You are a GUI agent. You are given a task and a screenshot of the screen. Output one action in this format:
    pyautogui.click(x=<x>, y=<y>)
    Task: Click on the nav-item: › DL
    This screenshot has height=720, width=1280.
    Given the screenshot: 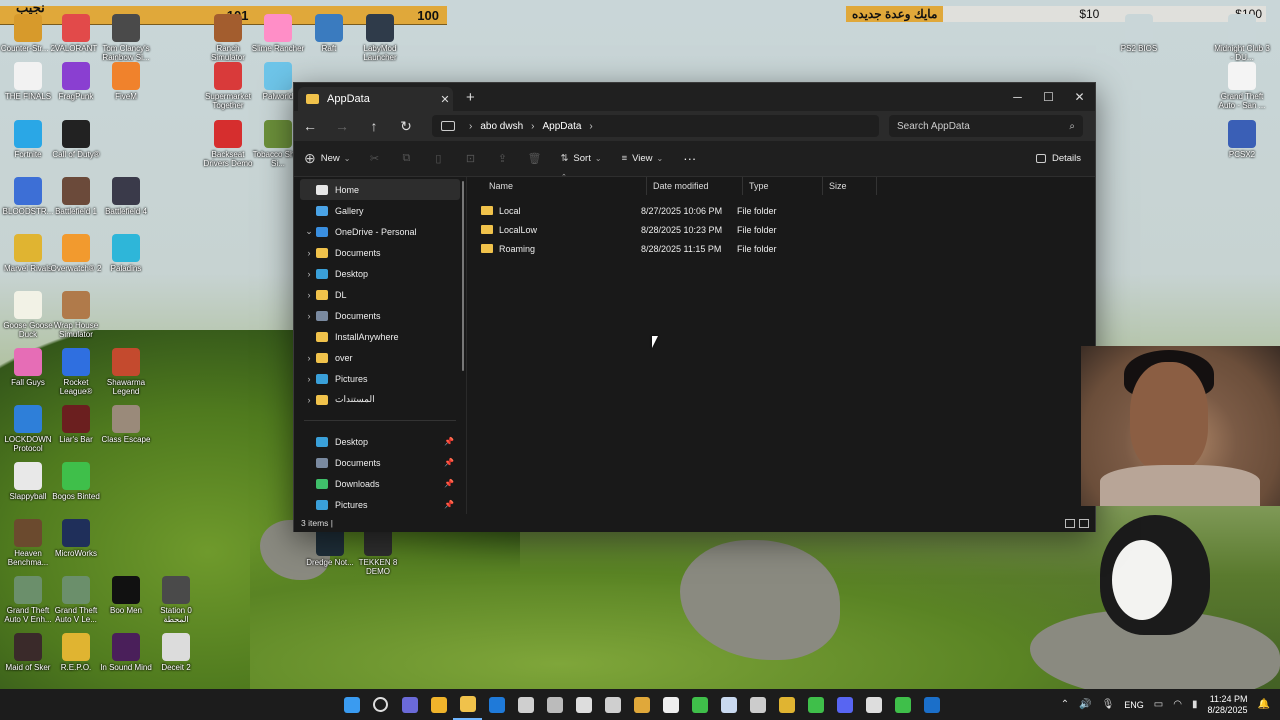 What is the action you would take?
    pyautogui.click(x=380, y=294)
    